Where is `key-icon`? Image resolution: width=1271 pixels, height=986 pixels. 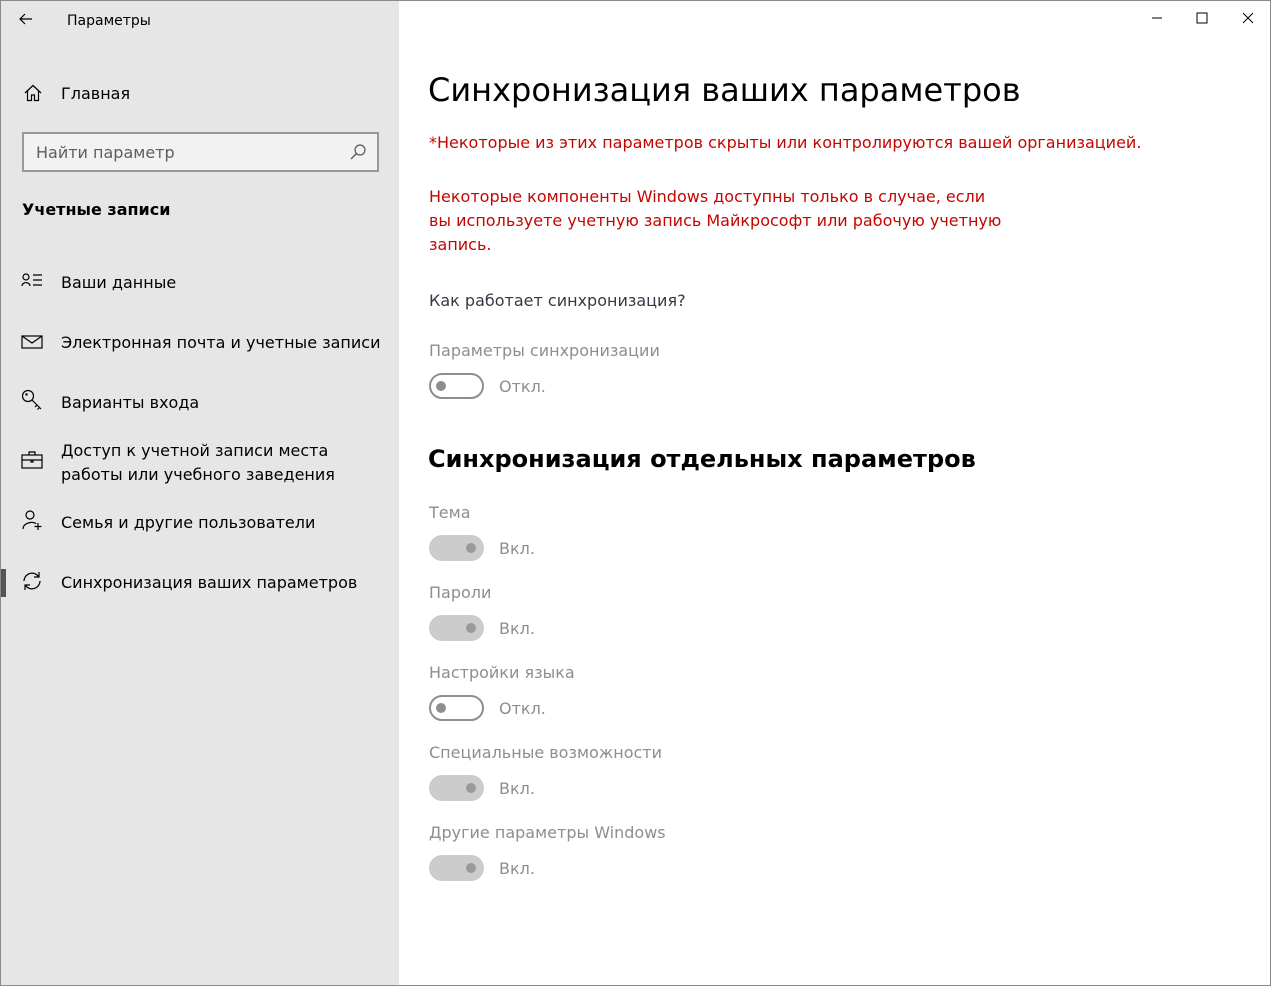
key-icon is located at coordinates (31, 399).